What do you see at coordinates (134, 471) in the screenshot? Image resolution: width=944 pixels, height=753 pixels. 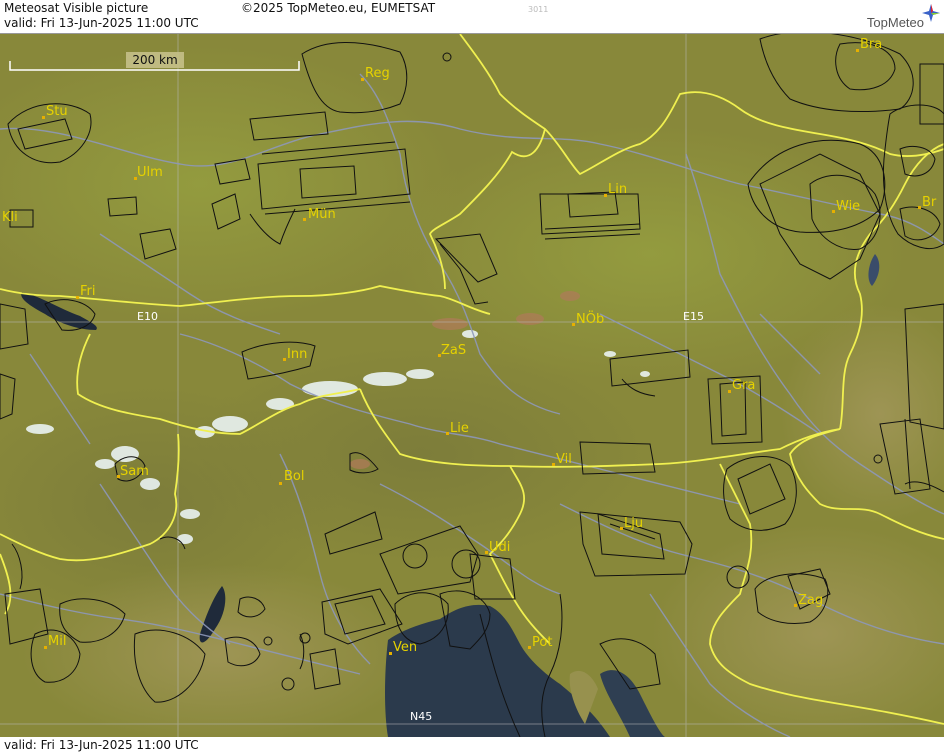 I see `place-sam: Sam` at bounding box center [134, 471].